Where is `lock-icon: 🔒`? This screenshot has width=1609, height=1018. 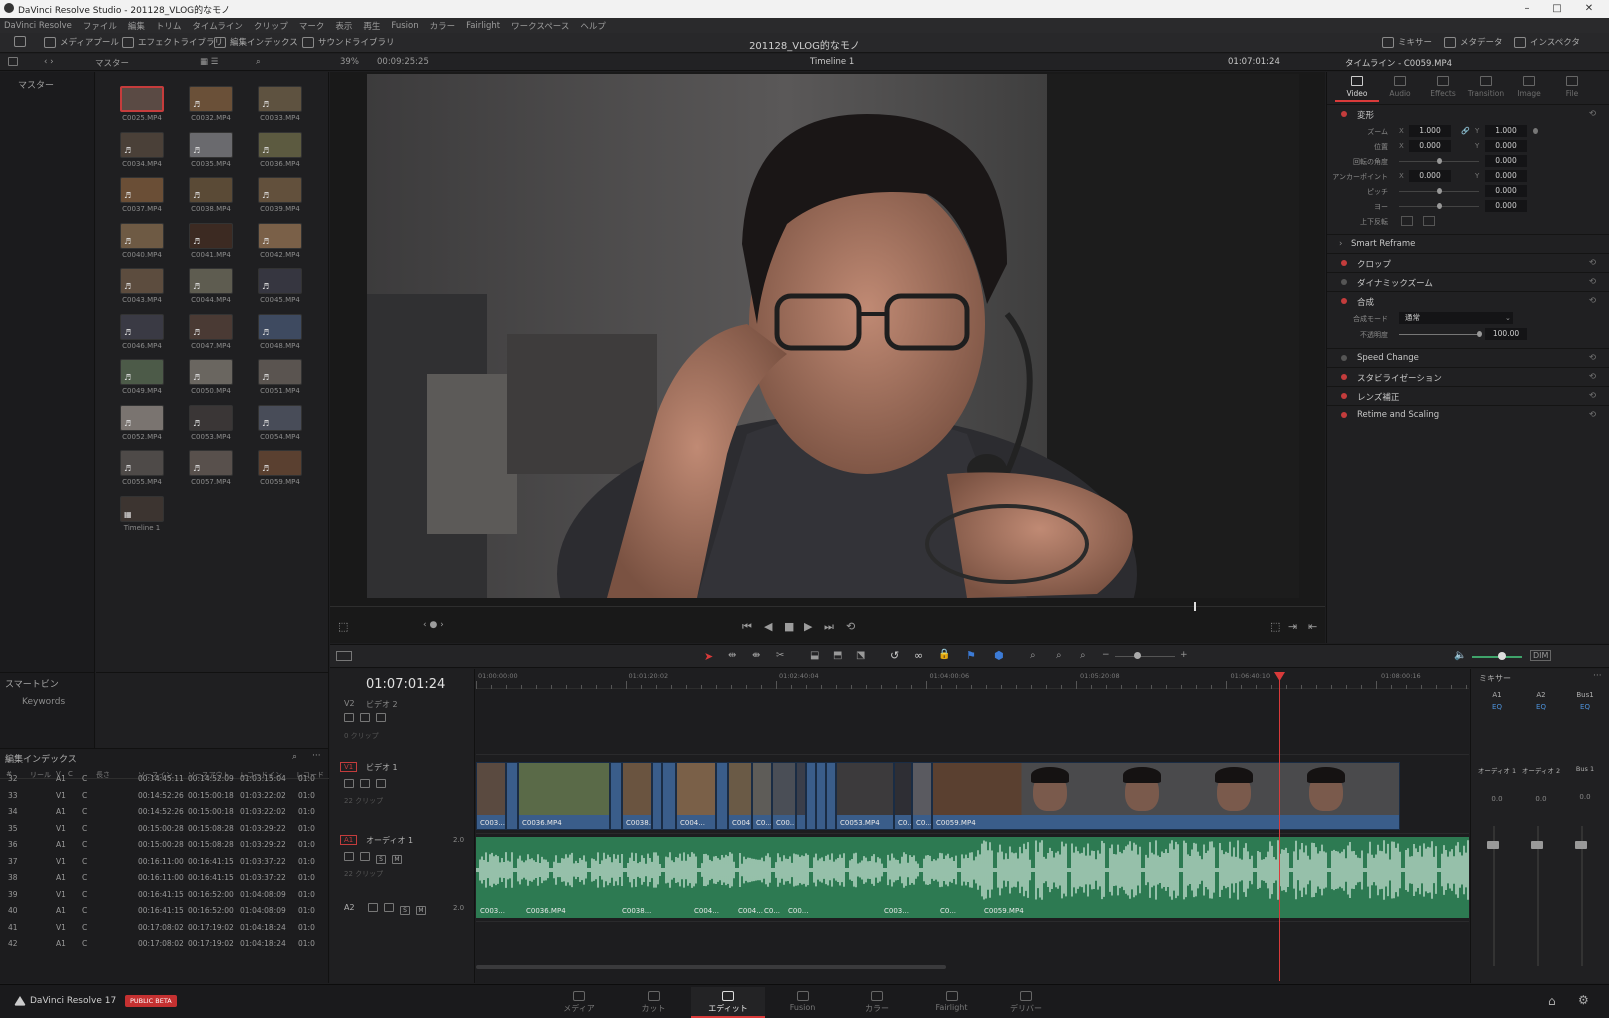
lock-icon: 🔒 is located at coordinates (944, 654).